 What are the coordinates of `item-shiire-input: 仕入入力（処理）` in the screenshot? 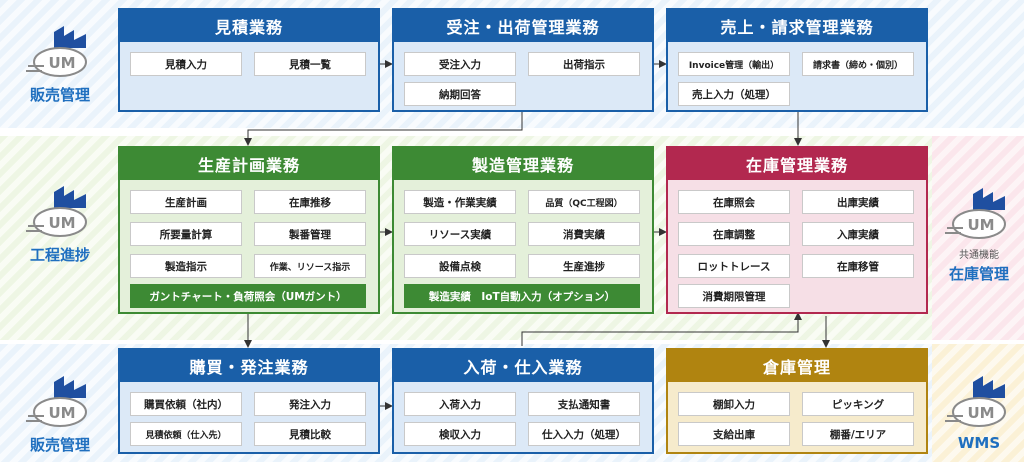 It's located at (584, 434).